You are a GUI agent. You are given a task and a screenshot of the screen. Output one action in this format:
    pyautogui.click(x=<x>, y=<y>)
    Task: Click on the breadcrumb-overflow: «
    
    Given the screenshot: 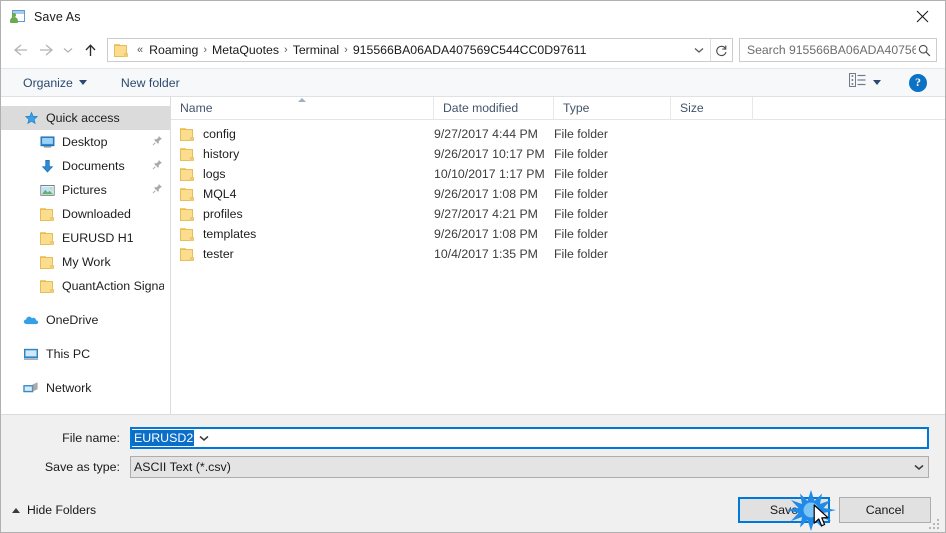 What is the action you would take?
    pyautogui.click(x=140, y=50)
    